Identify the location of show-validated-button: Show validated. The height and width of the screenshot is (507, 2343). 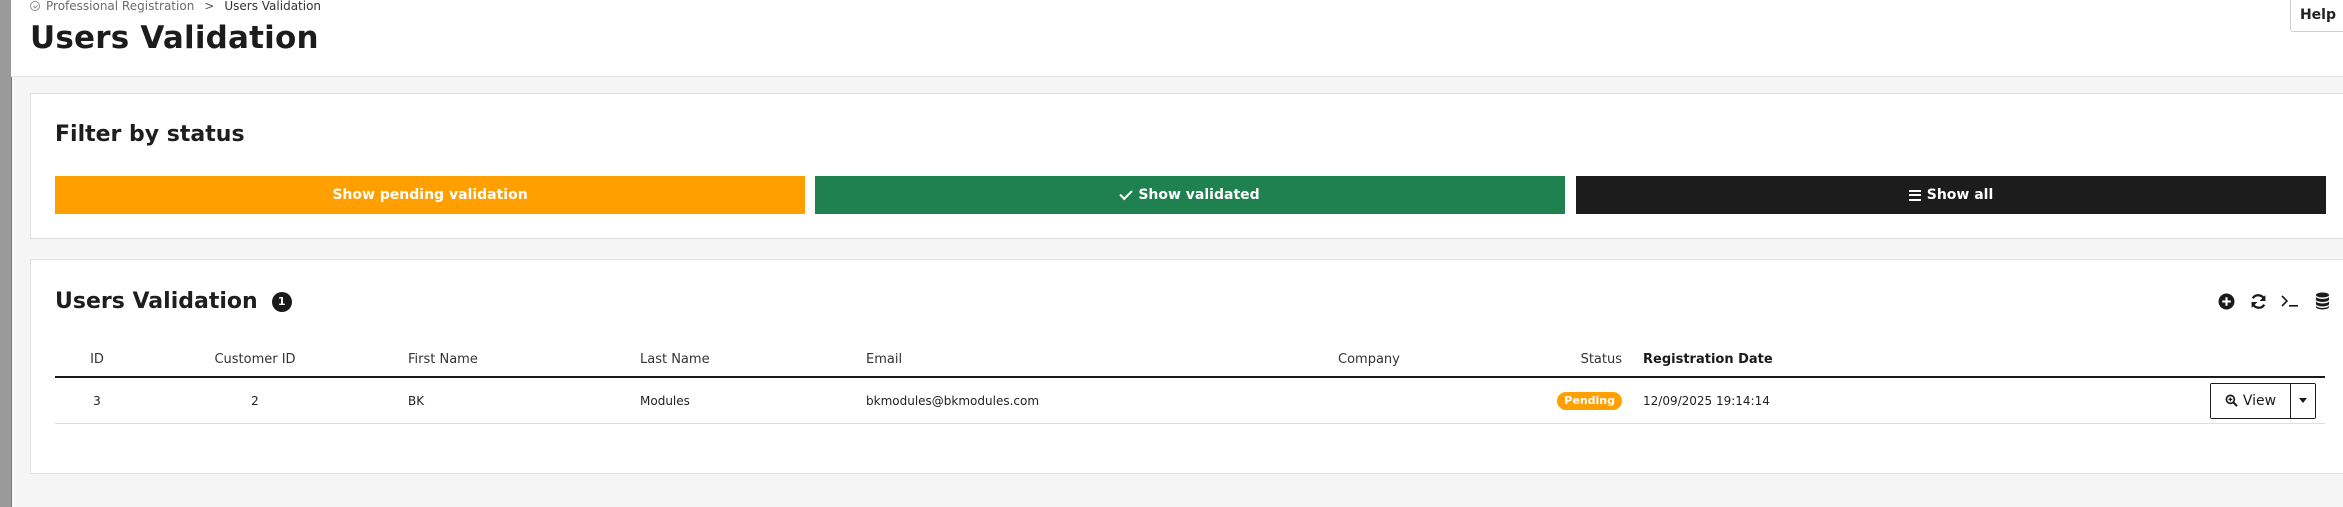
(1190, 195).